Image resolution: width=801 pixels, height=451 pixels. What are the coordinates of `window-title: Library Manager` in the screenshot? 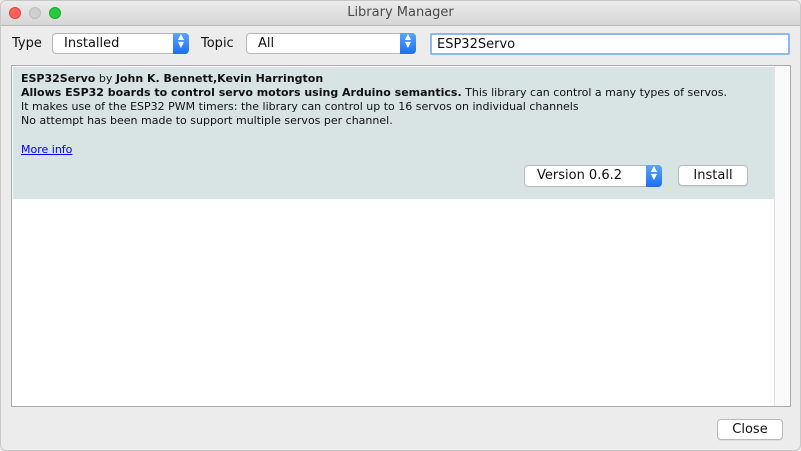 It's located at (400, 12).